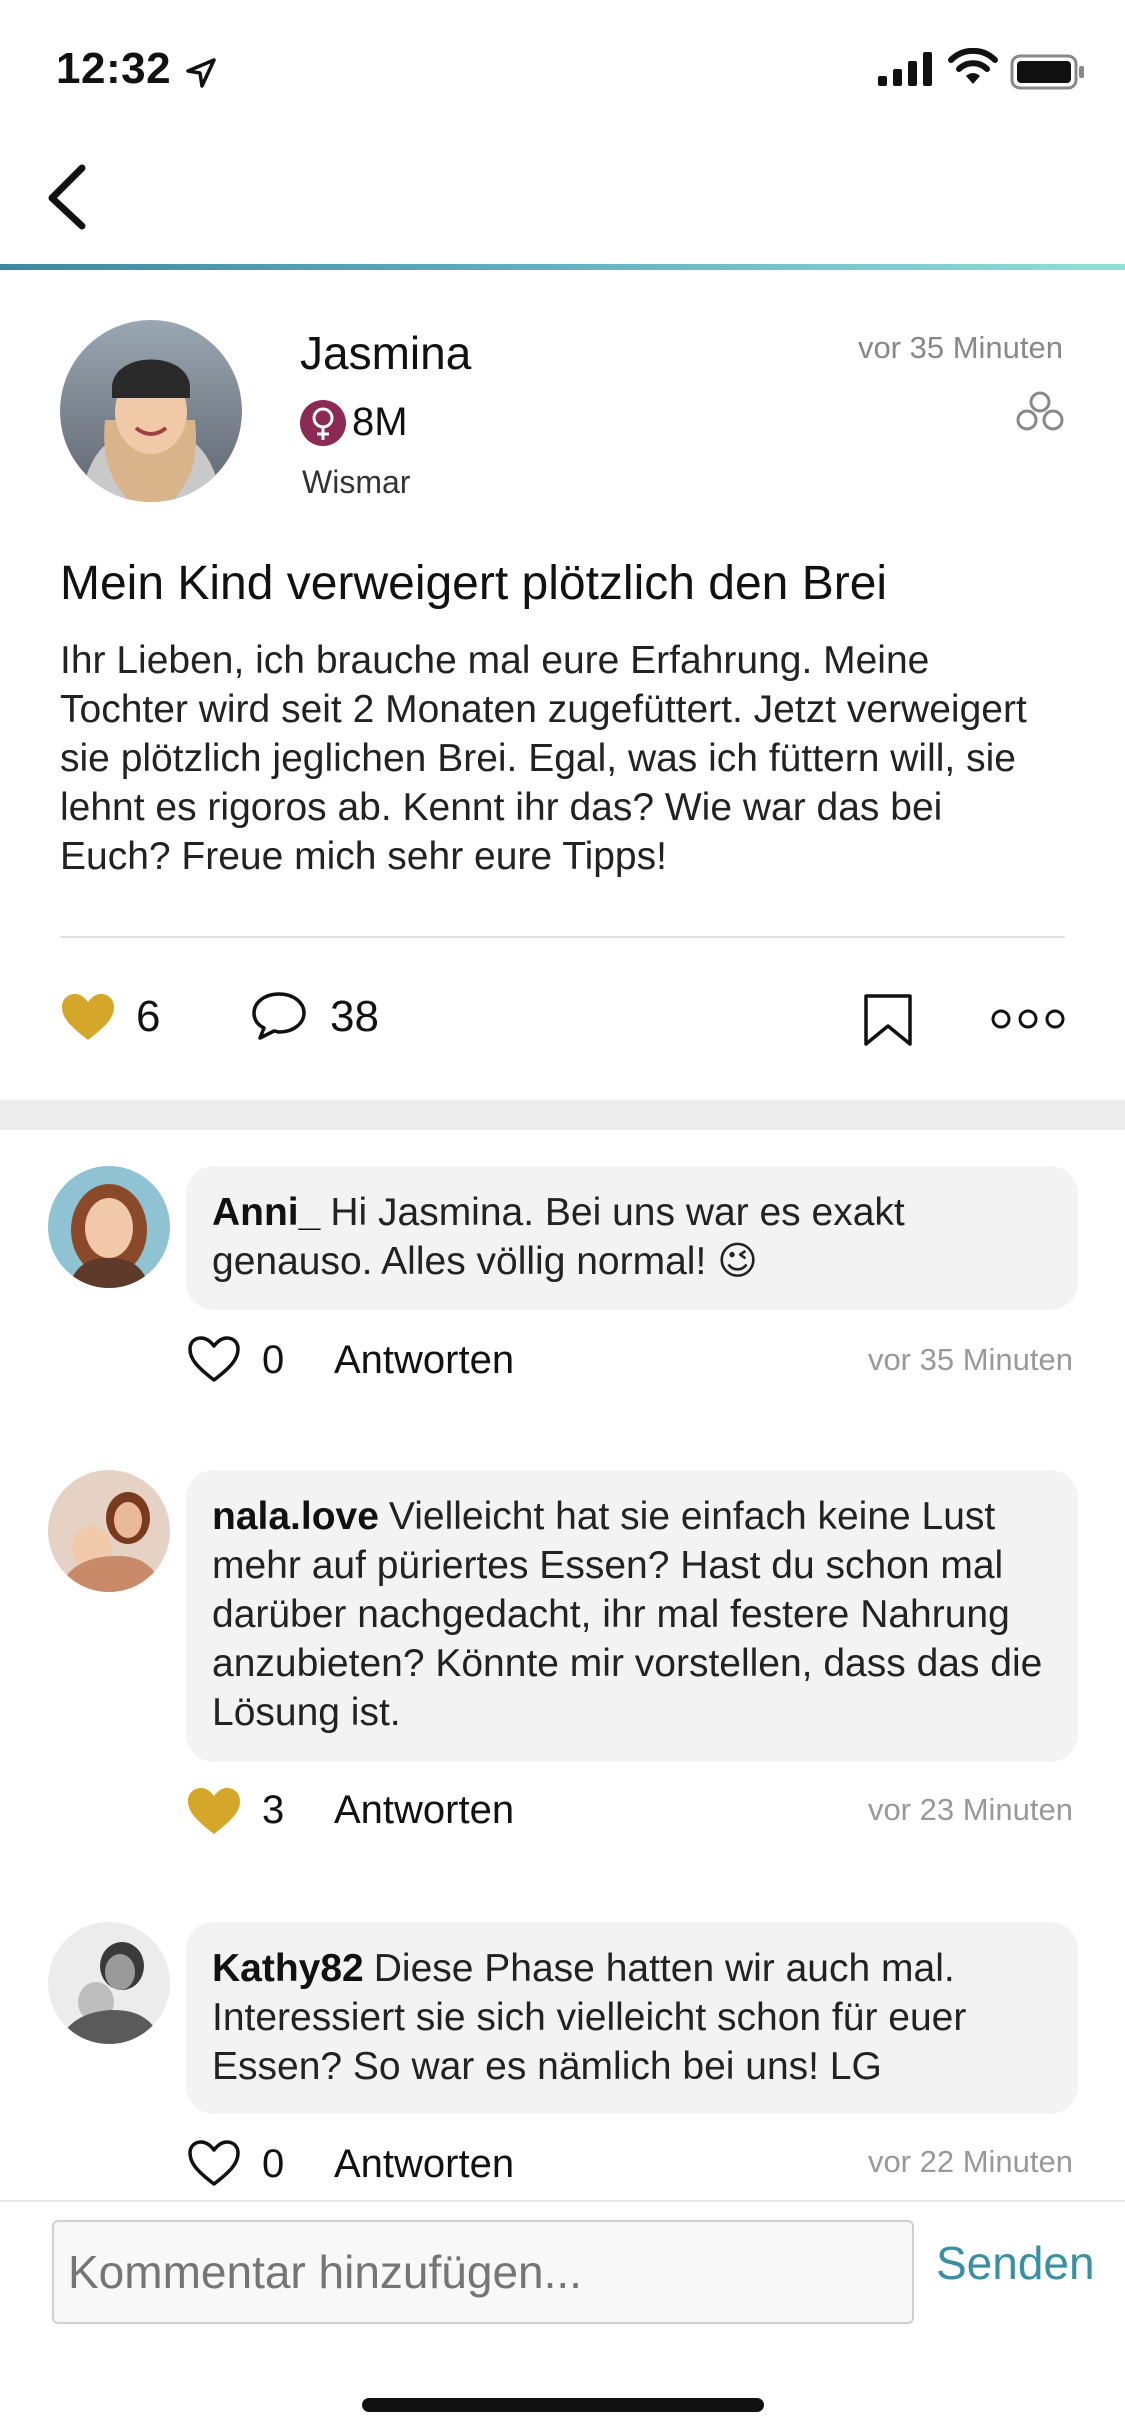 This screenshot has height=2436, width=1125. I want to click on post-timestamp: vor 35 Minuten, so click(960, 347).